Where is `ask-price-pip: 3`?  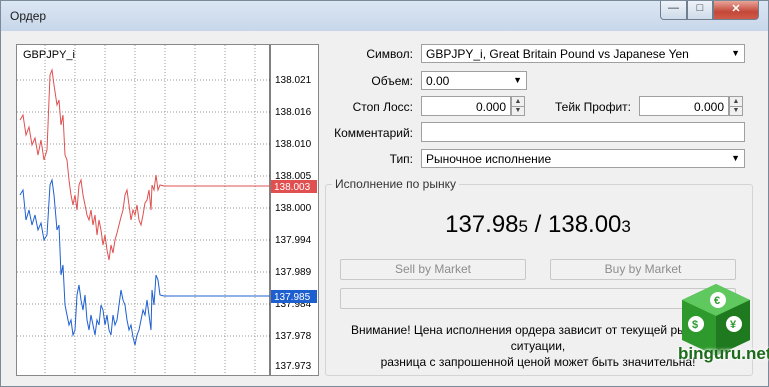 ask-price-pip: 3 is located at coordinates (626, 226).